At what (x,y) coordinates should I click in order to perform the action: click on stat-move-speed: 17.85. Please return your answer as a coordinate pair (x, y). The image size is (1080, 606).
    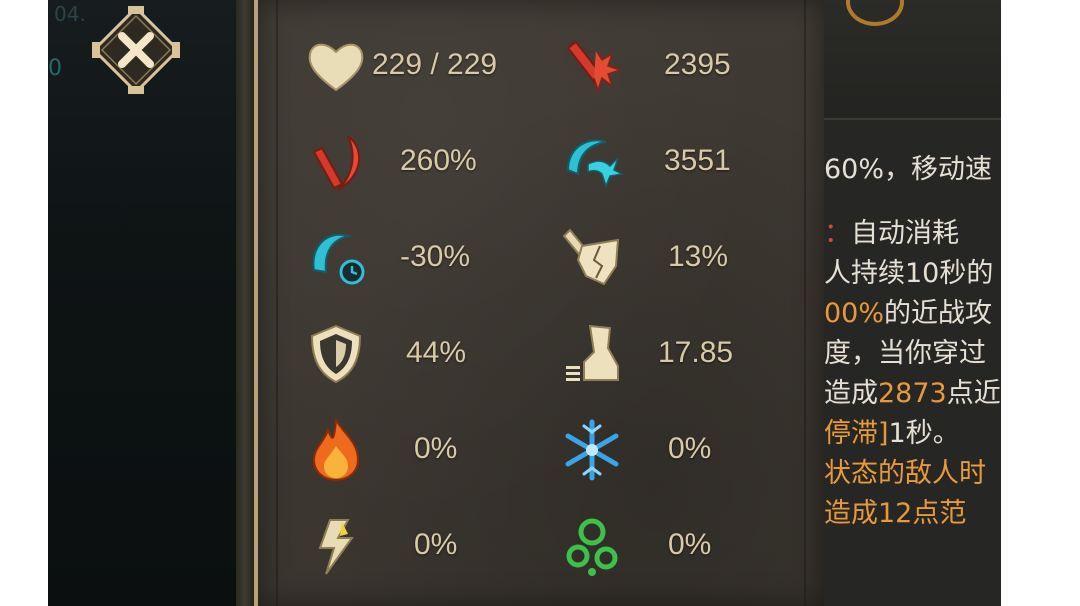
    Looking at the image, I should click on (646, 354).